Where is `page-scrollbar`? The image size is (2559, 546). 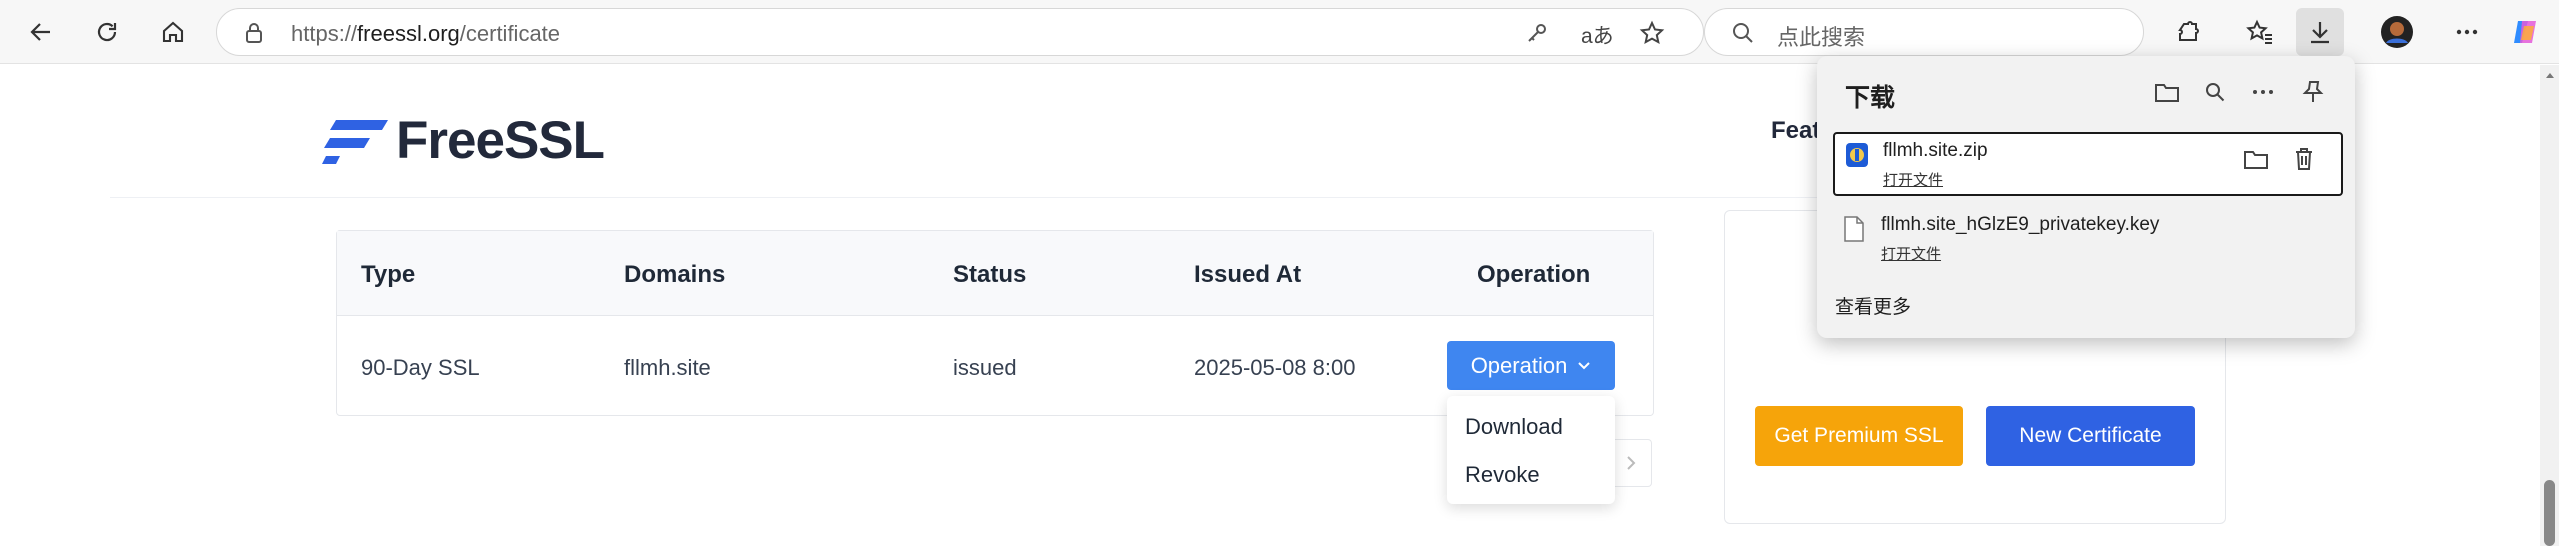 page-scrollbar is located at coordinates (2549, 305).